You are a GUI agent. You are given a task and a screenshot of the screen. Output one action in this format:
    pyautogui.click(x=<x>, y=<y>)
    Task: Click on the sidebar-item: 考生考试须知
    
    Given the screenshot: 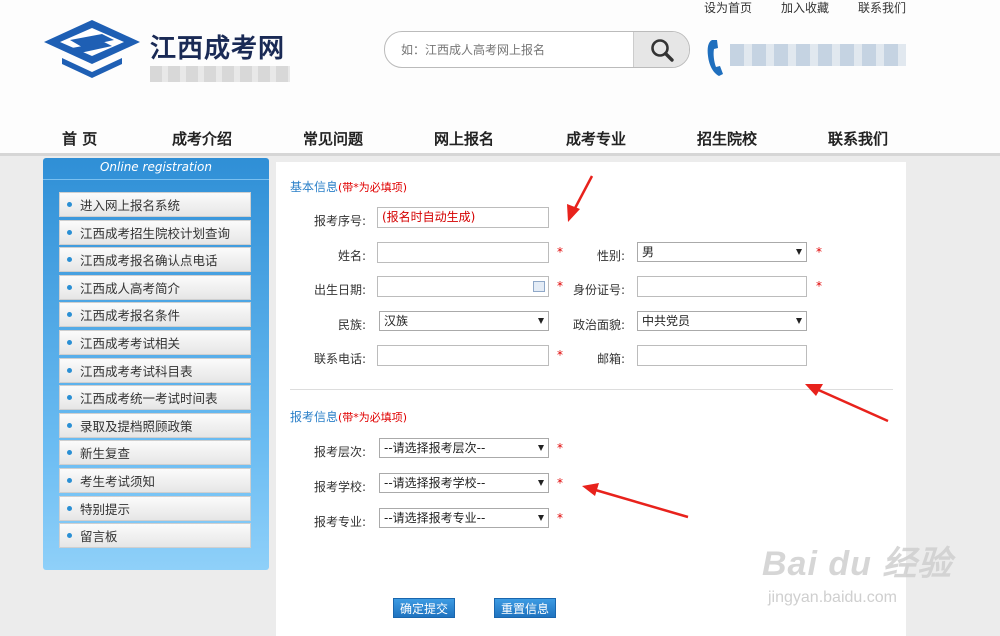 What is the action you would take?
    pyautogui.click(x=155, y=480)
    